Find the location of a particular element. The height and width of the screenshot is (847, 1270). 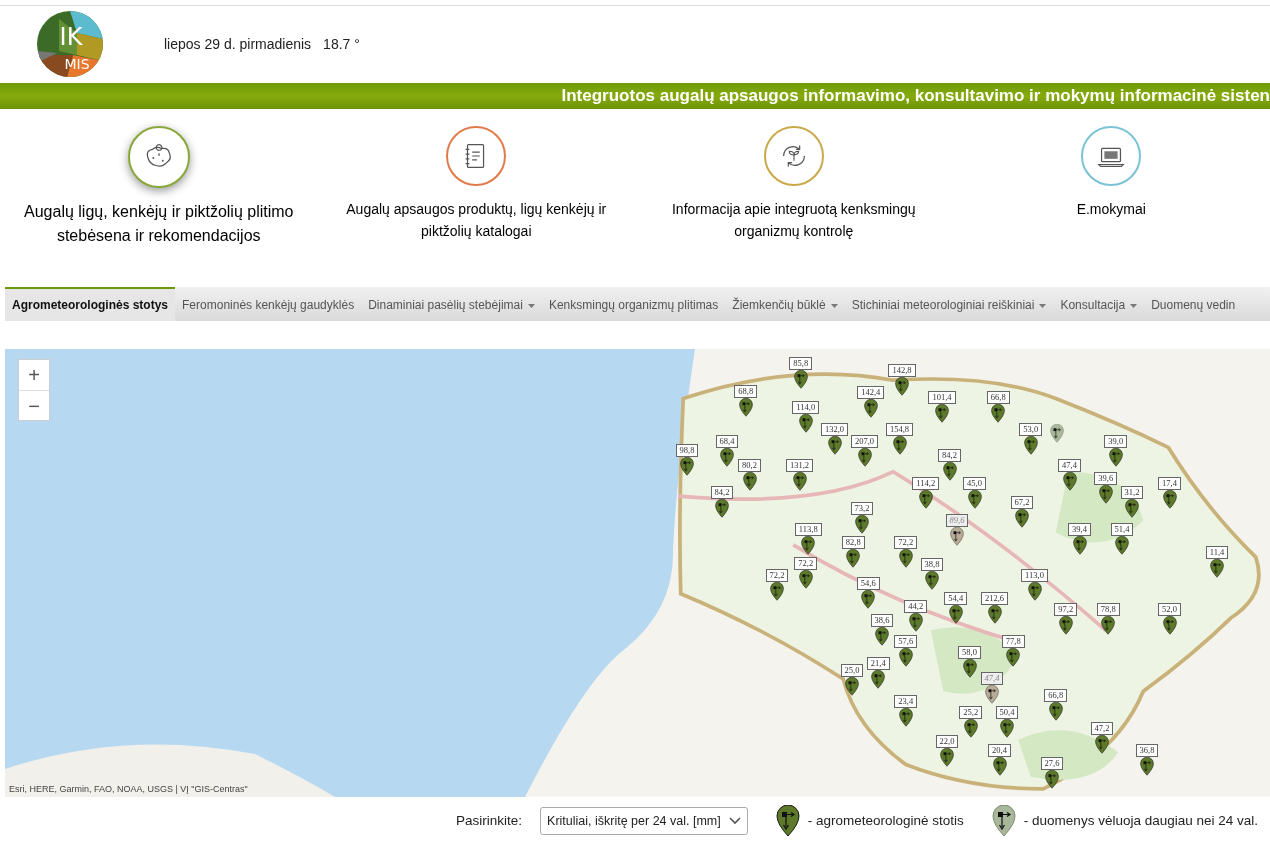

value-label: 89,6 is located at coordinates (957, 521).